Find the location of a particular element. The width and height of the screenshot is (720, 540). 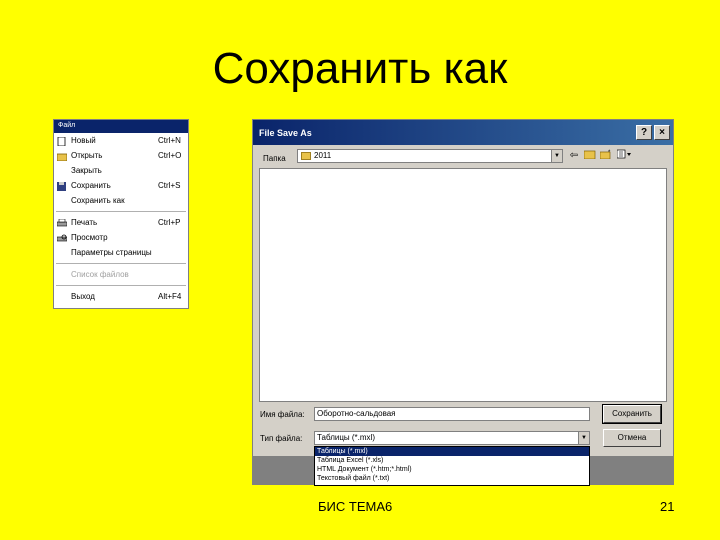

menu-item-save-as: Сохранить как is located at coordinates (121, 200).